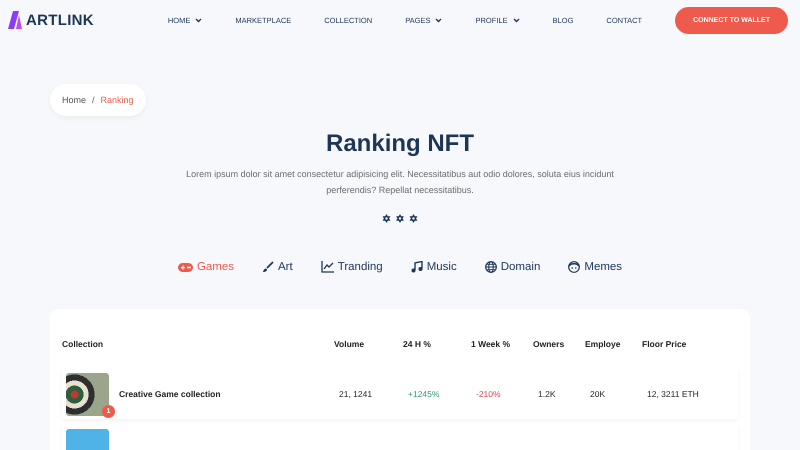  What do you see at coordinates (603, 344) in the screenshot?
I see `column-header: Employe` at bounding box center [603, 344].